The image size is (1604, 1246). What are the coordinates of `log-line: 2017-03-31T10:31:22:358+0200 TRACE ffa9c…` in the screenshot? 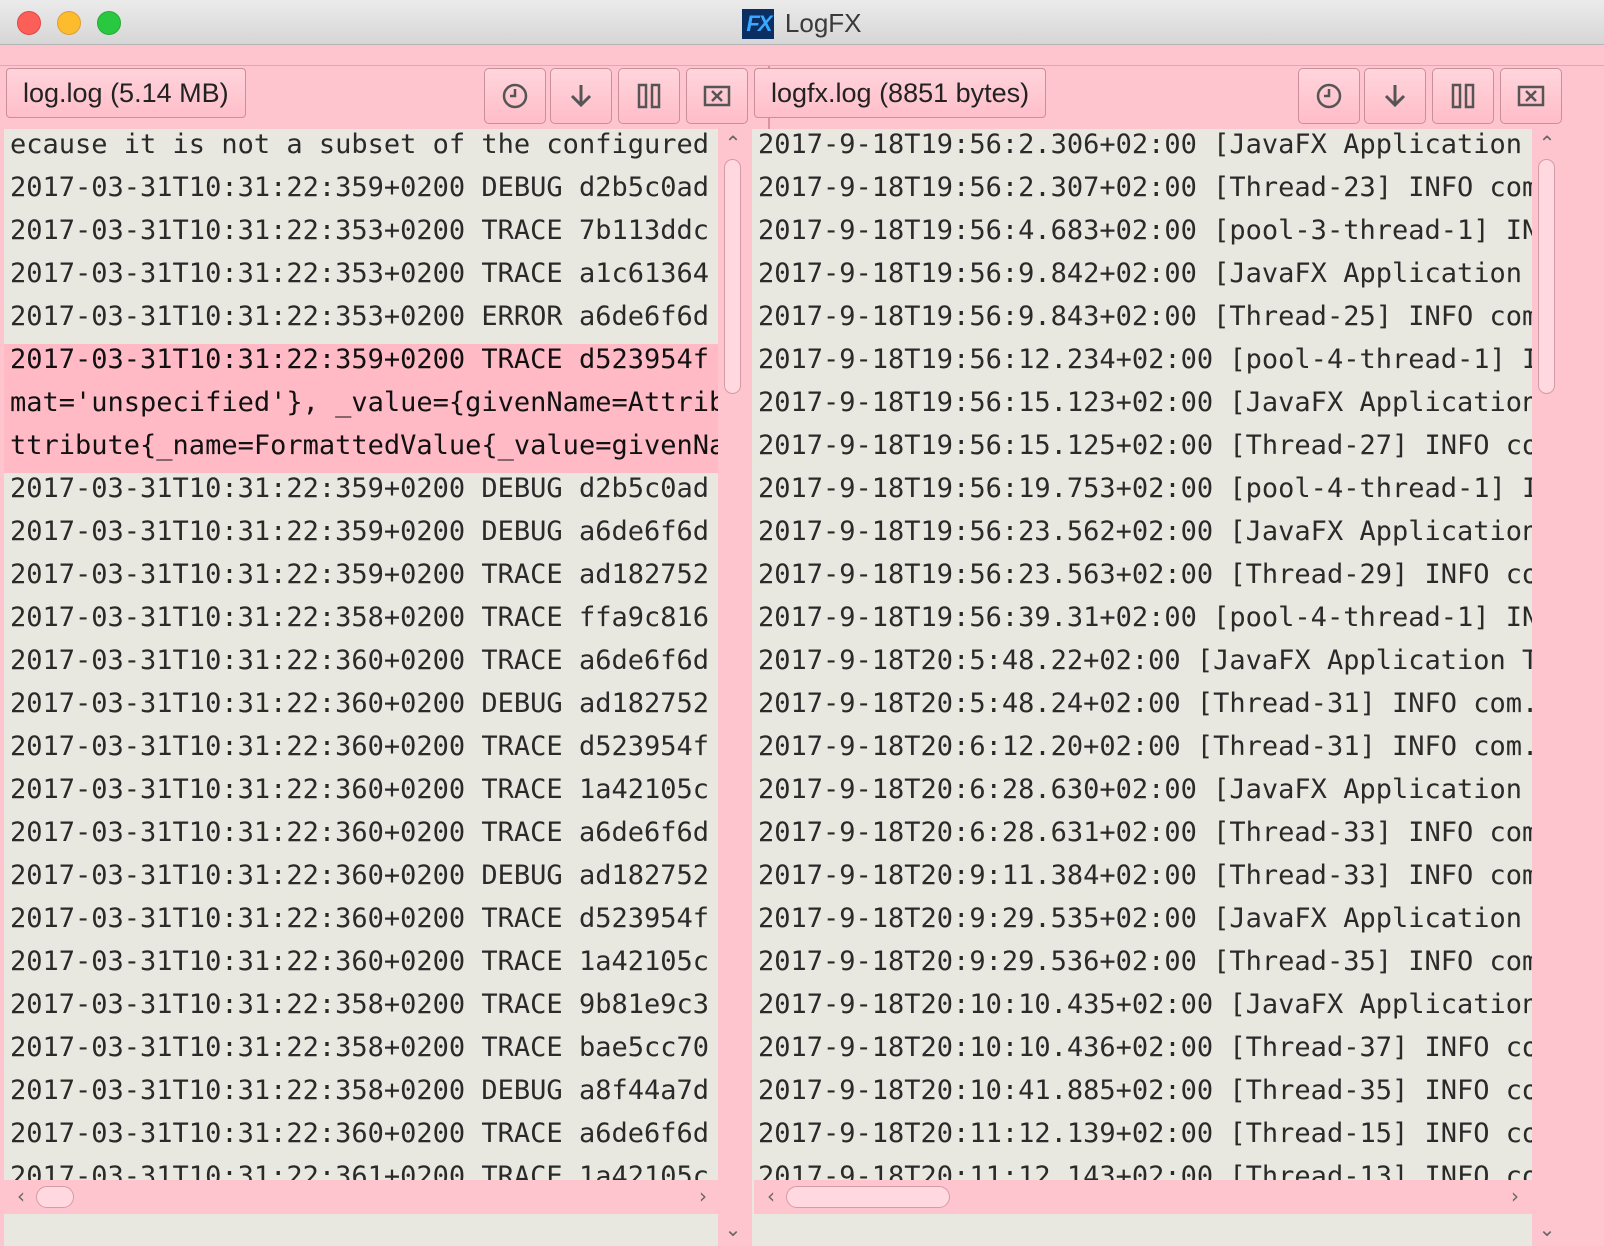 It's located at (361, 623).